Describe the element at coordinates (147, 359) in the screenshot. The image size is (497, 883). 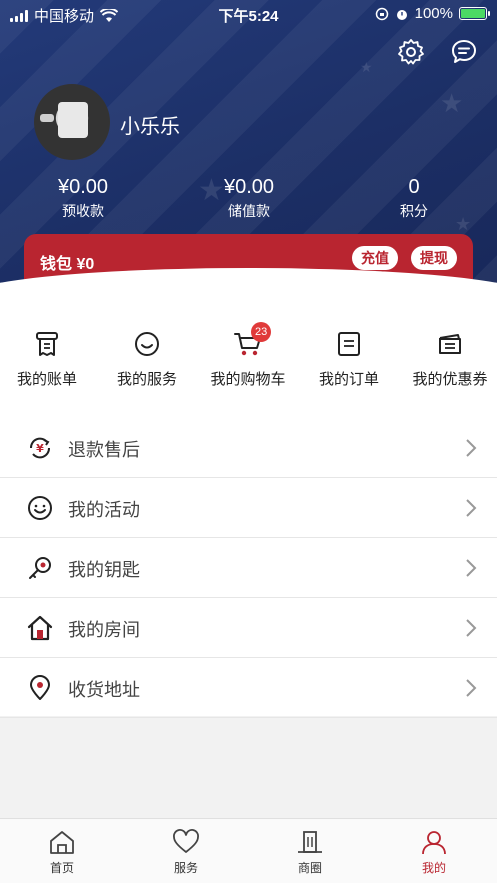
I see `quick-action-services: 我的服务` at that location.